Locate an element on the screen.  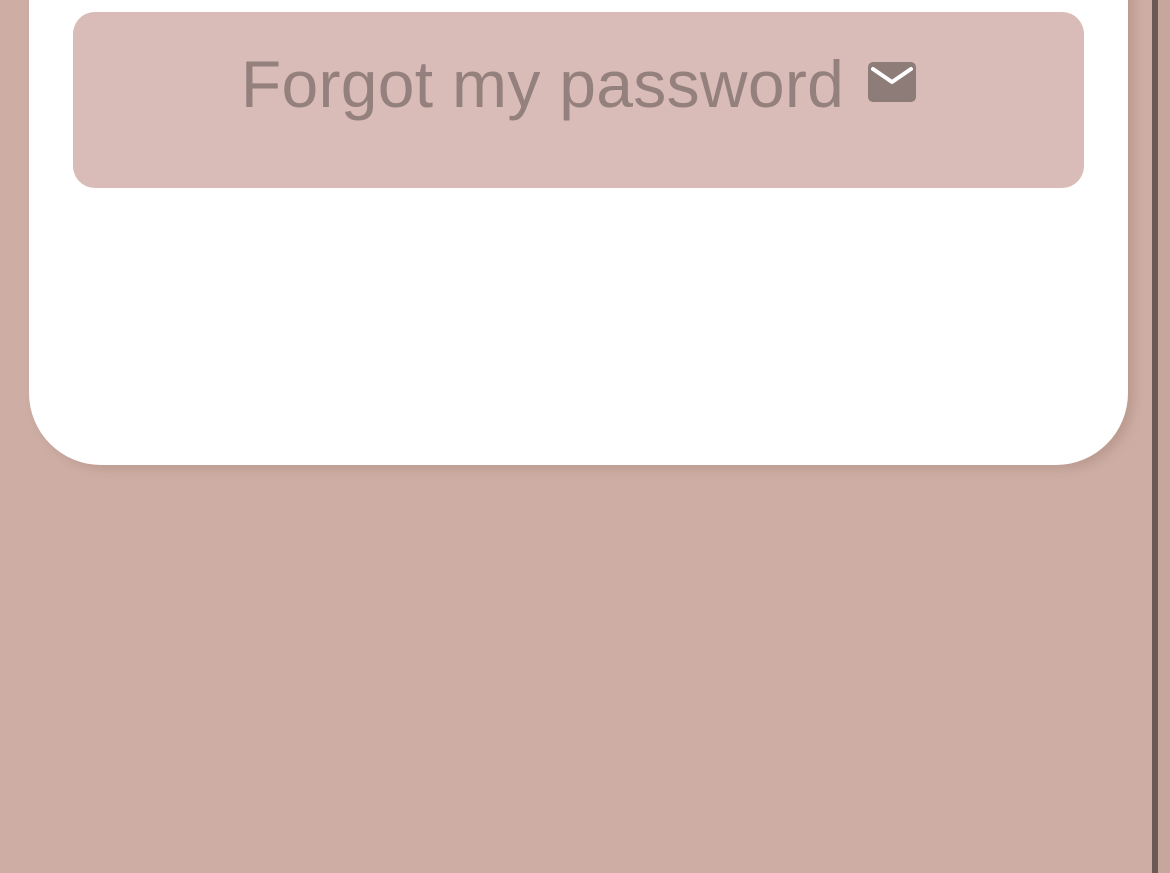
scrollbar-edge is located at coordinates (1155, 436).